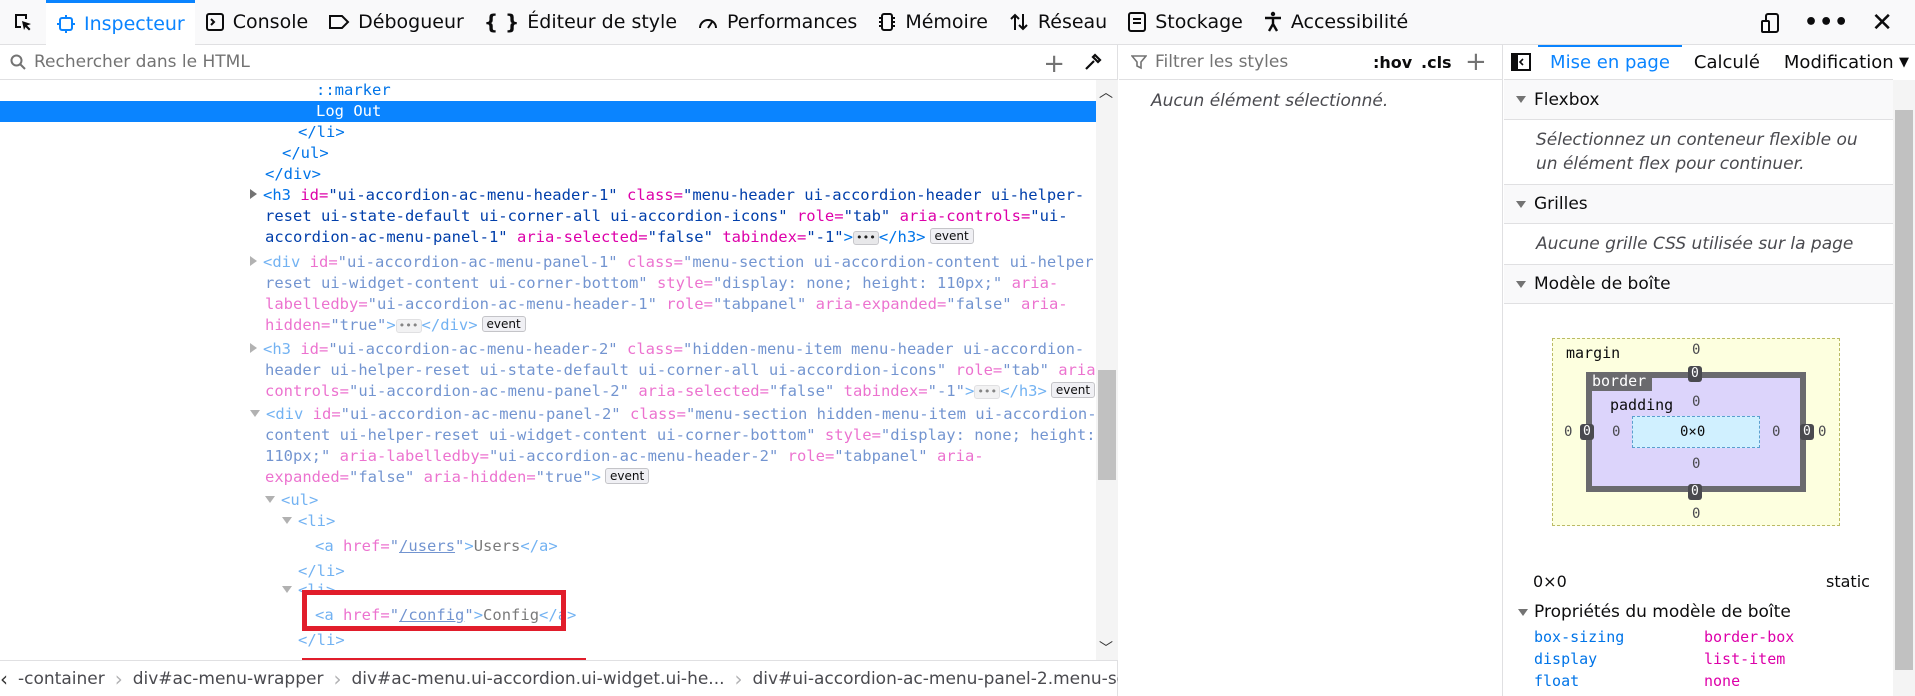 This screenshot has height=696, width=1915. What do you see at coordinates (1139, 62) in the screenshot?
I see `filter-icon` at bounding box center [1139, 62].